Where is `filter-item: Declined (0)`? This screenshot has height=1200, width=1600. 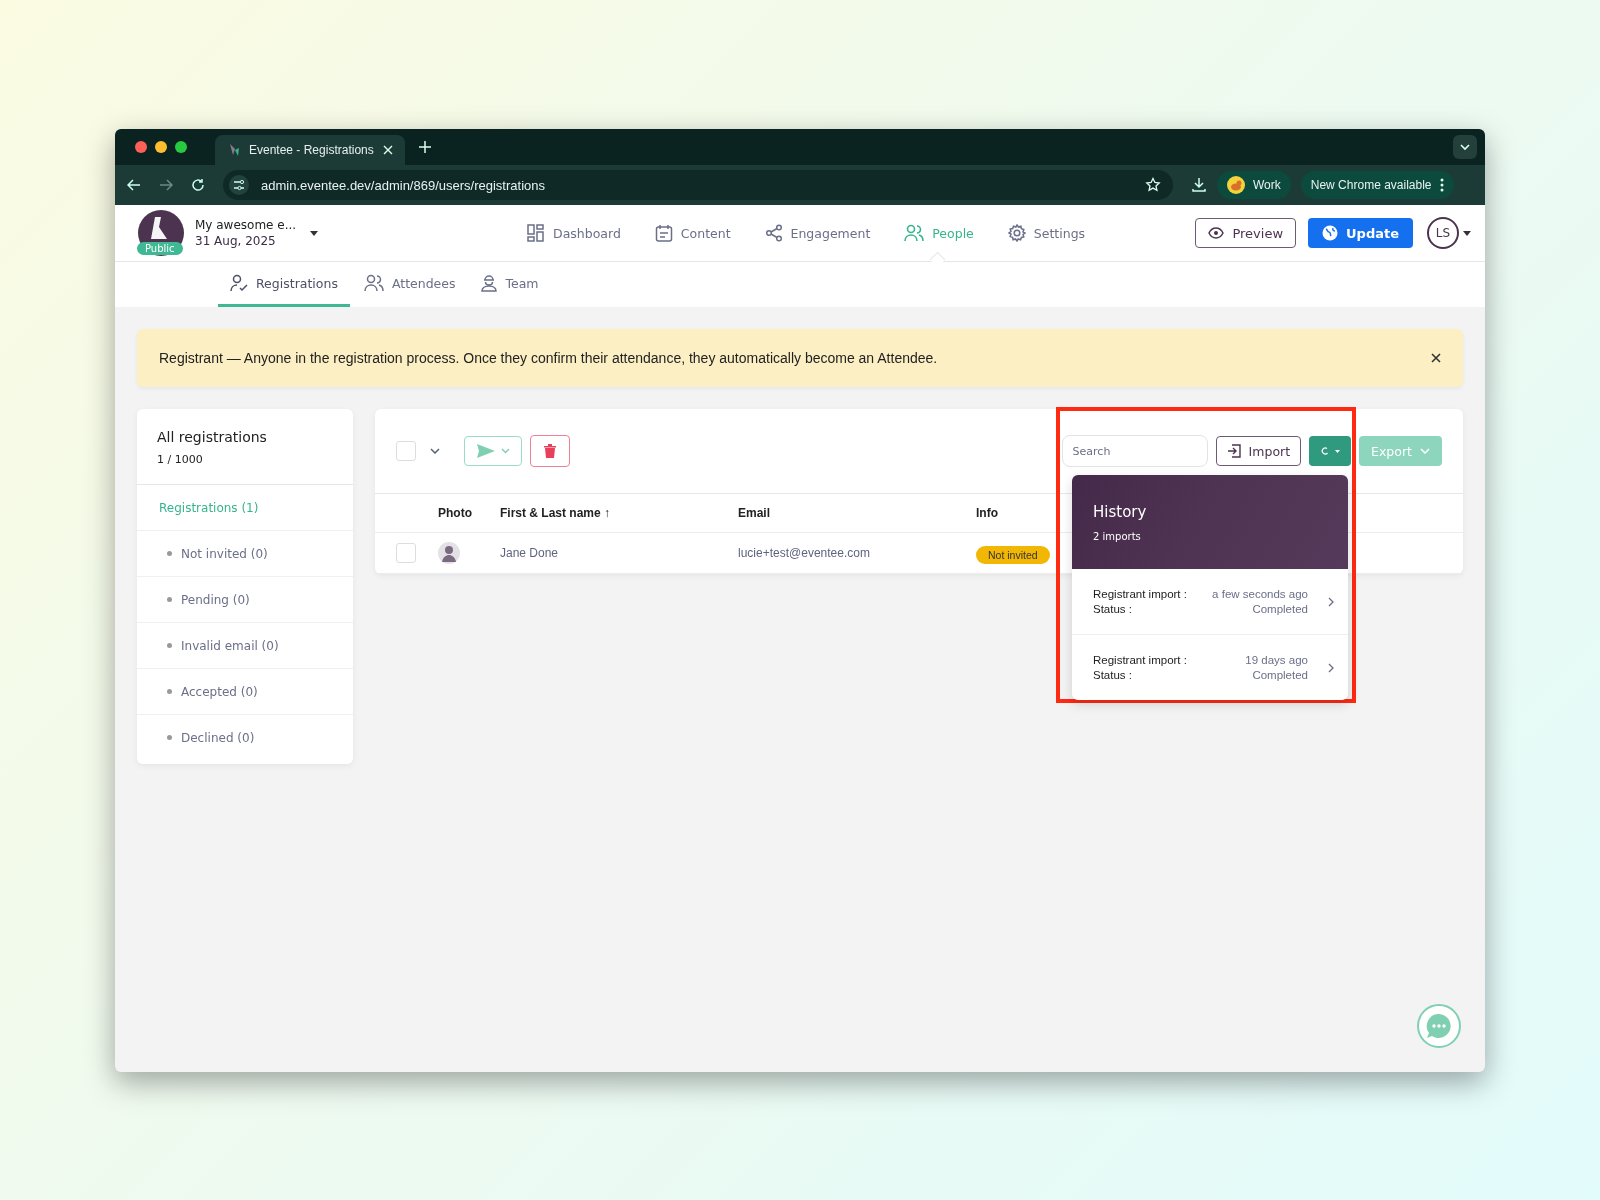 filter-item: Declined (0) is located at coordinates (245, 737).